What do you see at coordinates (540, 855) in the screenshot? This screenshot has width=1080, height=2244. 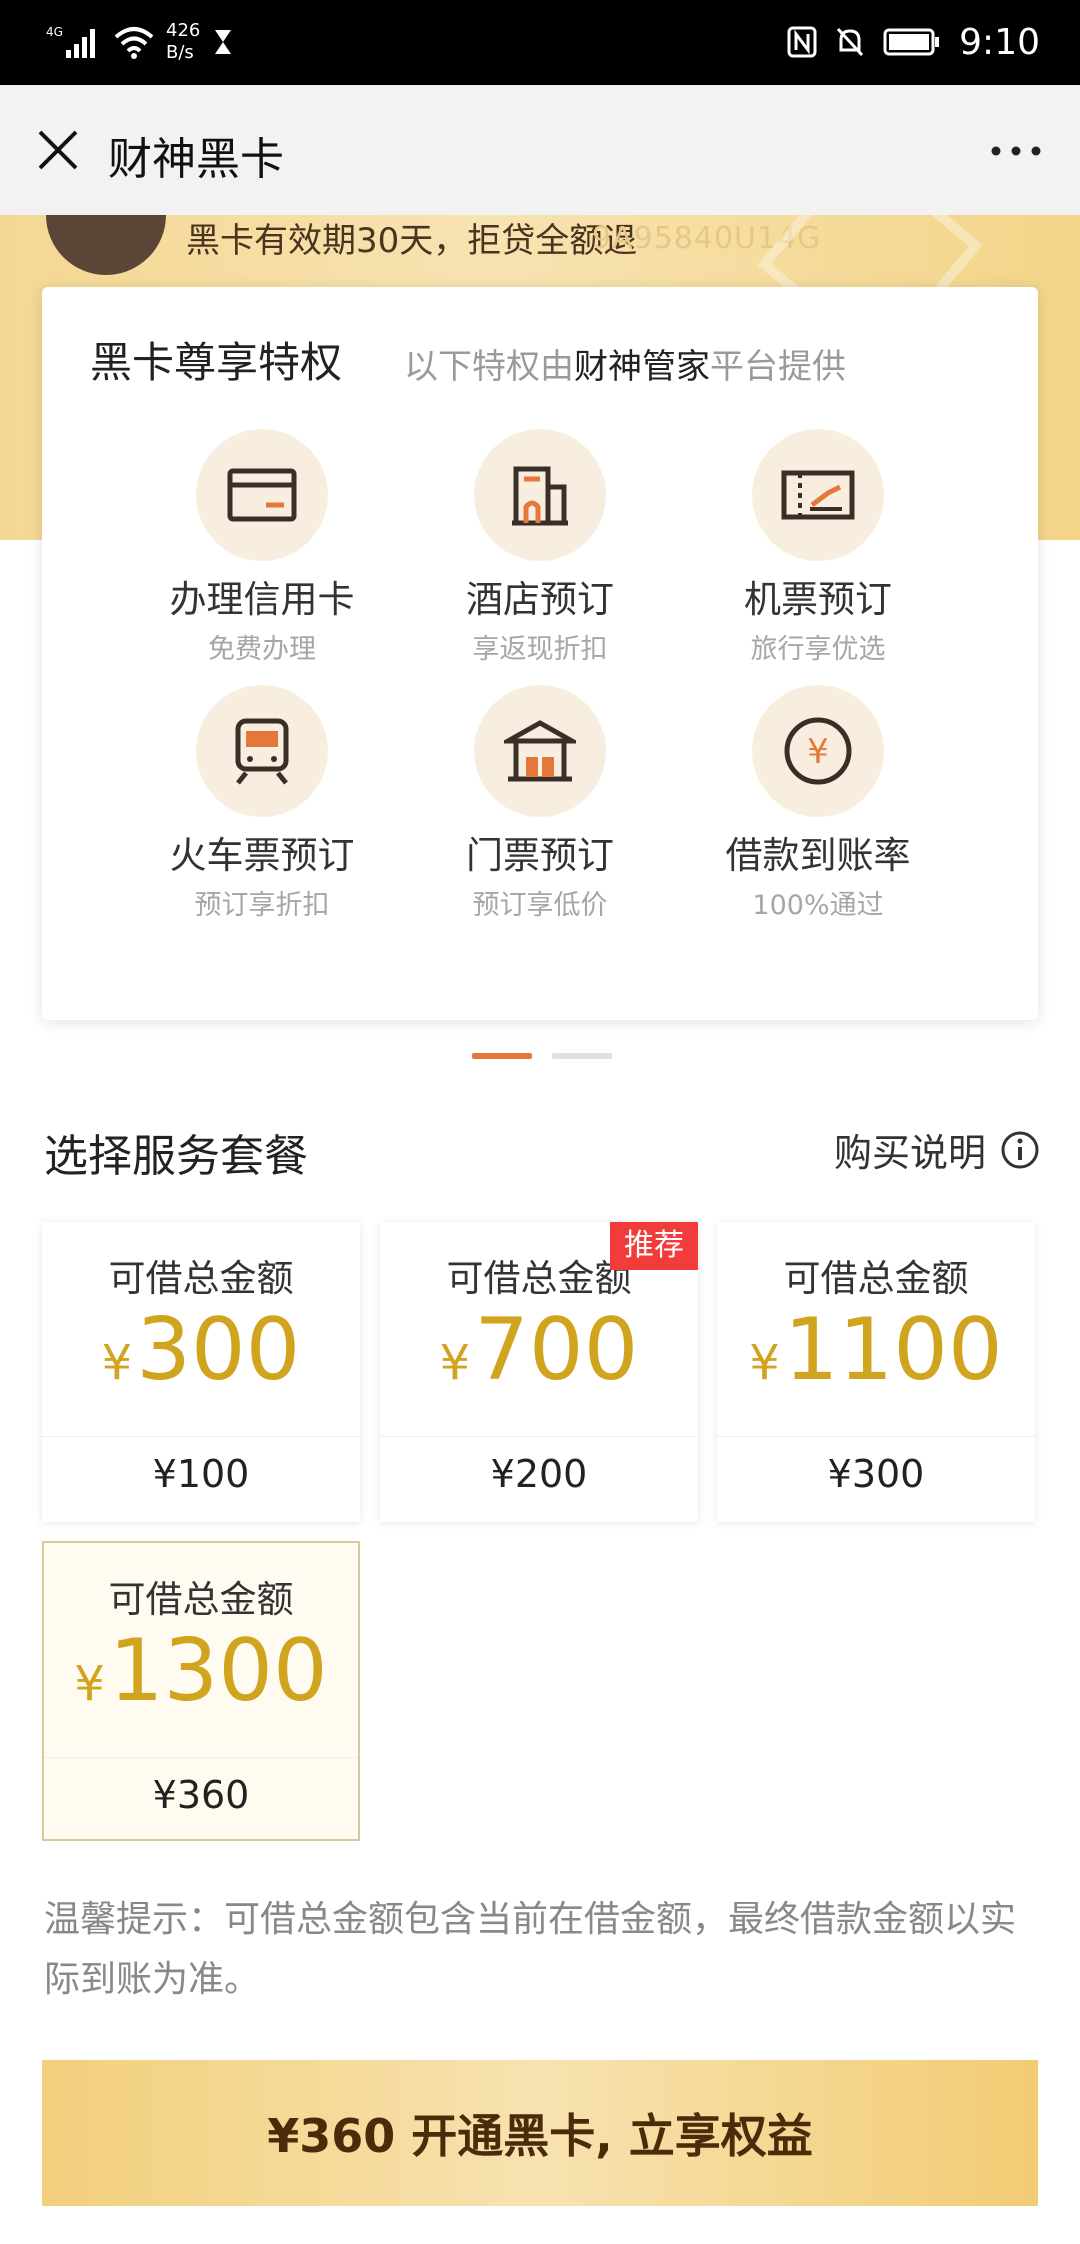 I see `privilege-name: 门票预订` at bounding box center [540, 855].